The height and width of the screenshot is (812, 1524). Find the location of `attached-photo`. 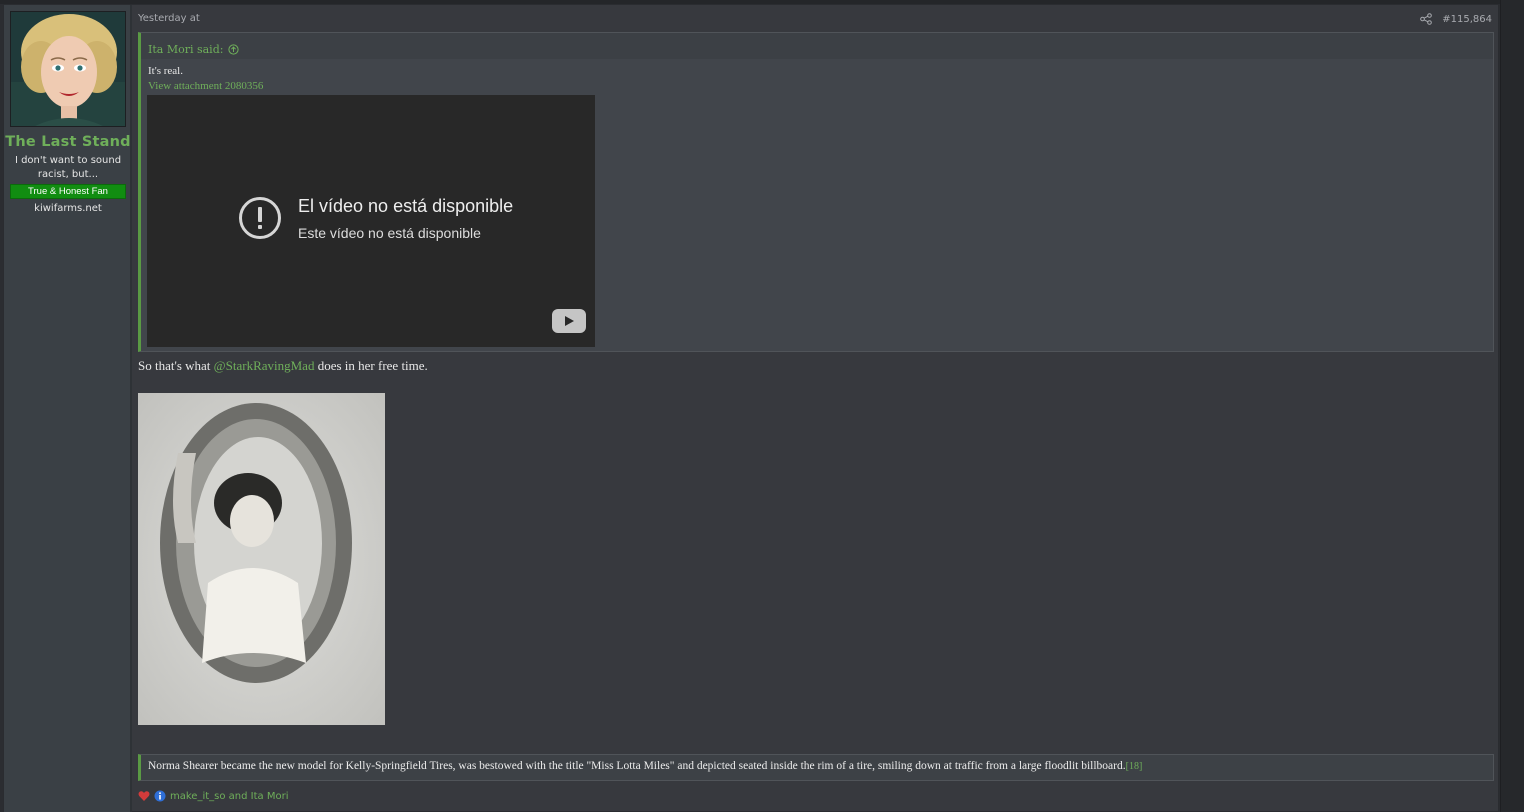

attached-photo is located at coordinates (261, 559).